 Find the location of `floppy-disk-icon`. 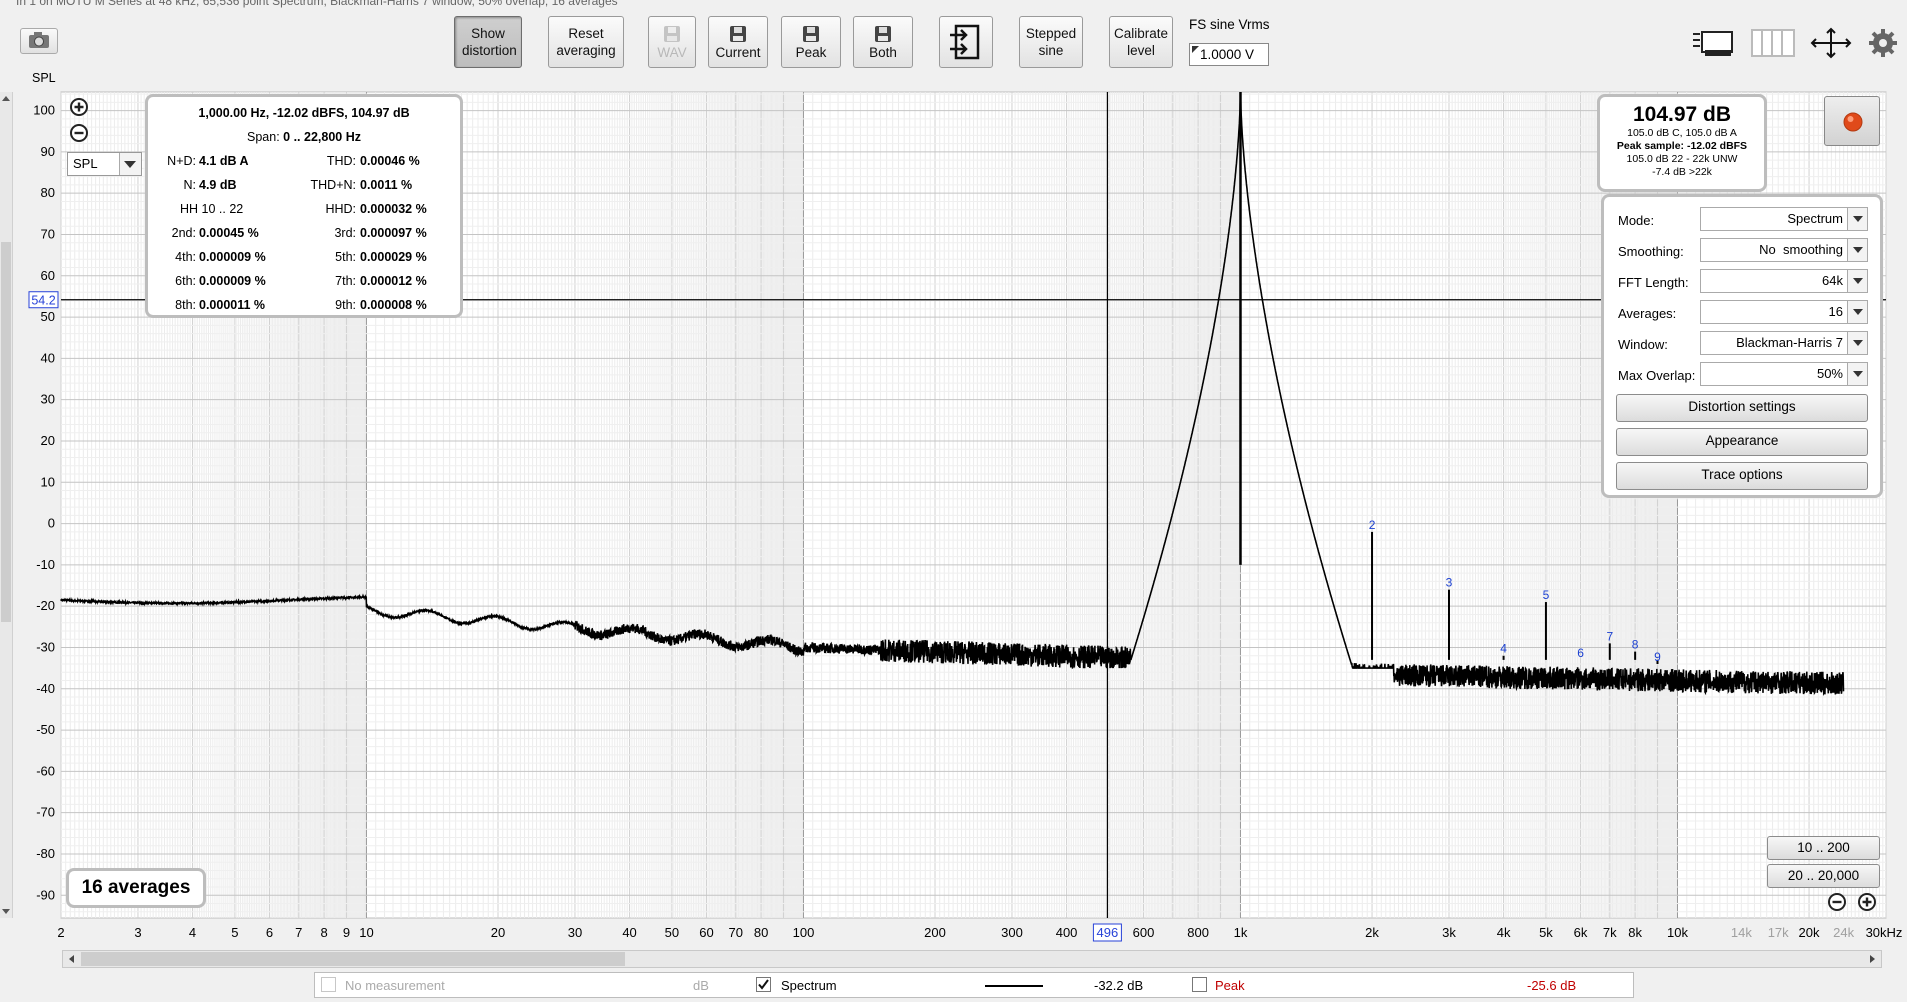

floppy-disk-icon is located at coordinates (672, 33).